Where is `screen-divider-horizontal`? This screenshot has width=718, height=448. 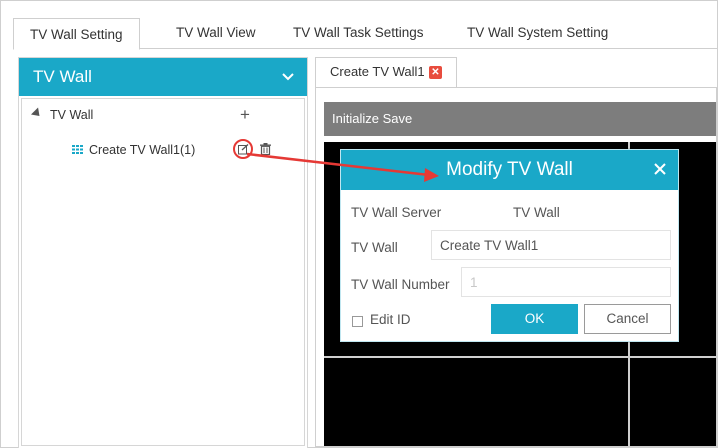
screen-divider-horizontal is located at coordinates (520, 357).